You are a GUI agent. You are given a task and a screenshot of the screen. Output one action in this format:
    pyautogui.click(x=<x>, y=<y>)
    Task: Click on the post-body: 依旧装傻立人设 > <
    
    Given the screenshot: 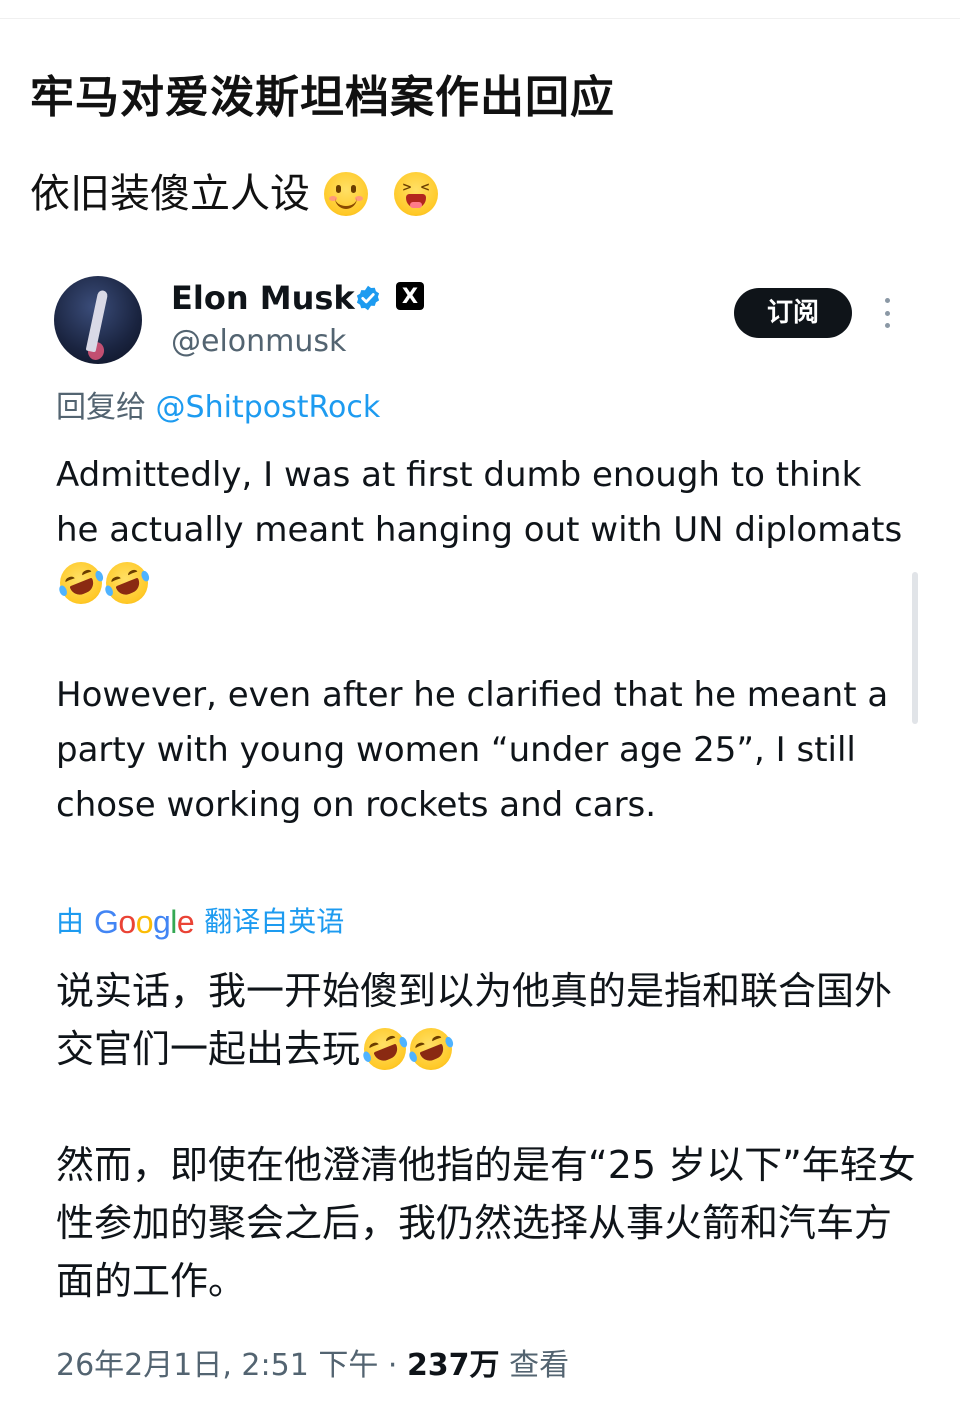 What is the action you would take?
    pyautogui.click(x=234, y=194)
    